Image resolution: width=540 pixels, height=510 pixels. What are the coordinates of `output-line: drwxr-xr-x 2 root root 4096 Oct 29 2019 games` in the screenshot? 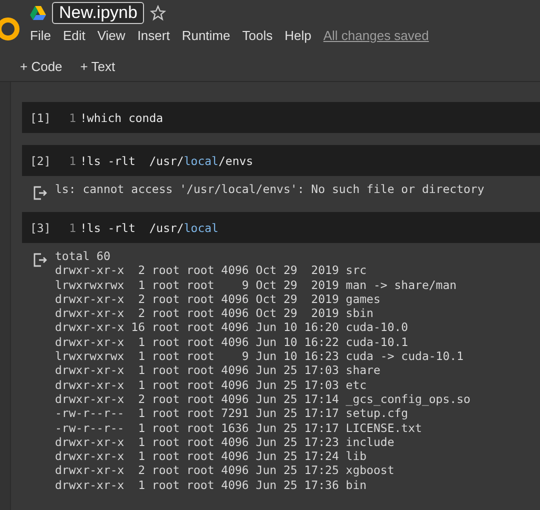 It's located at (218, 299).